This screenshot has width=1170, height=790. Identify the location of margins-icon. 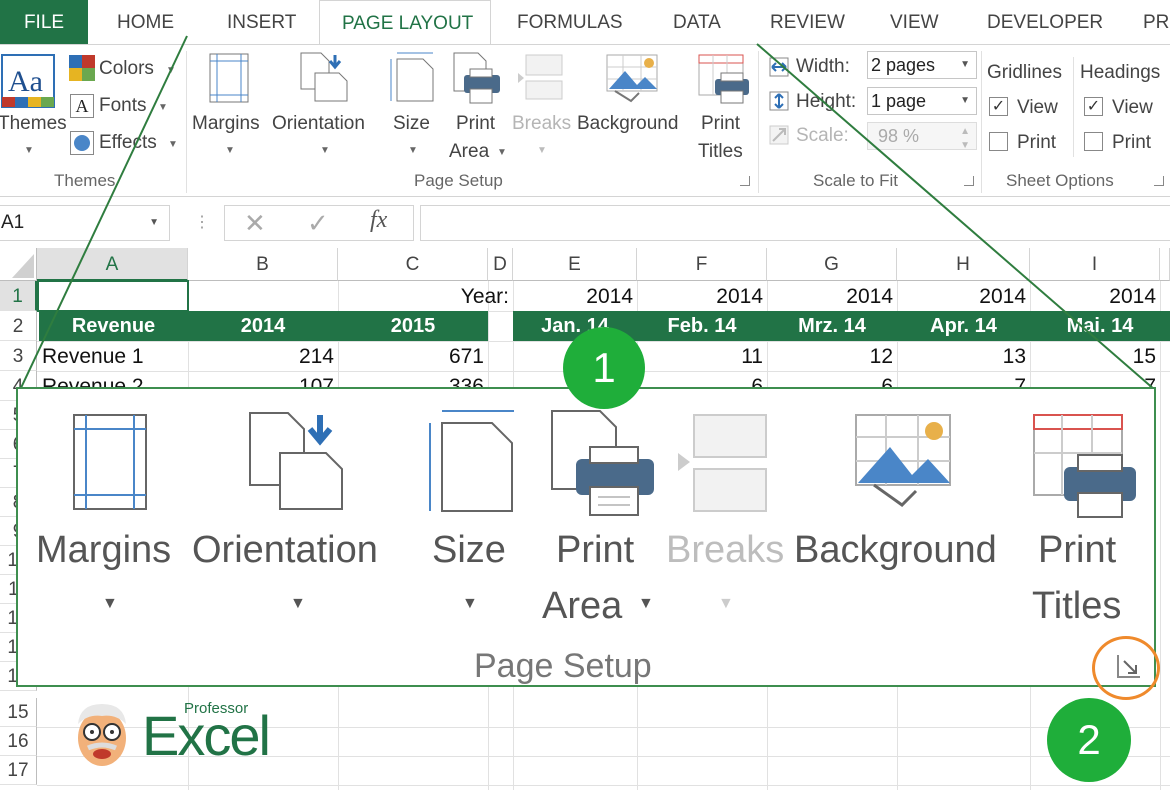
(110, 462).